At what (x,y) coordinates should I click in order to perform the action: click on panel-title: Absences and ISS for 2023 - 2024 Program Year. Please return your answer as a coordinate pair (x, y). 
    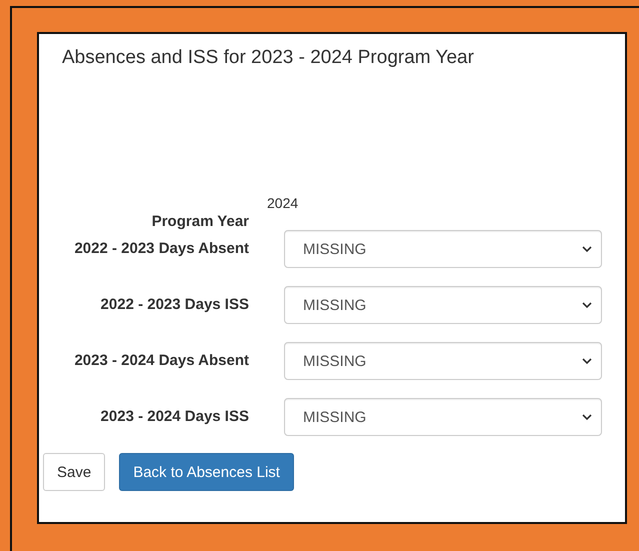
    Looking at the image, I should click on (268, 58).